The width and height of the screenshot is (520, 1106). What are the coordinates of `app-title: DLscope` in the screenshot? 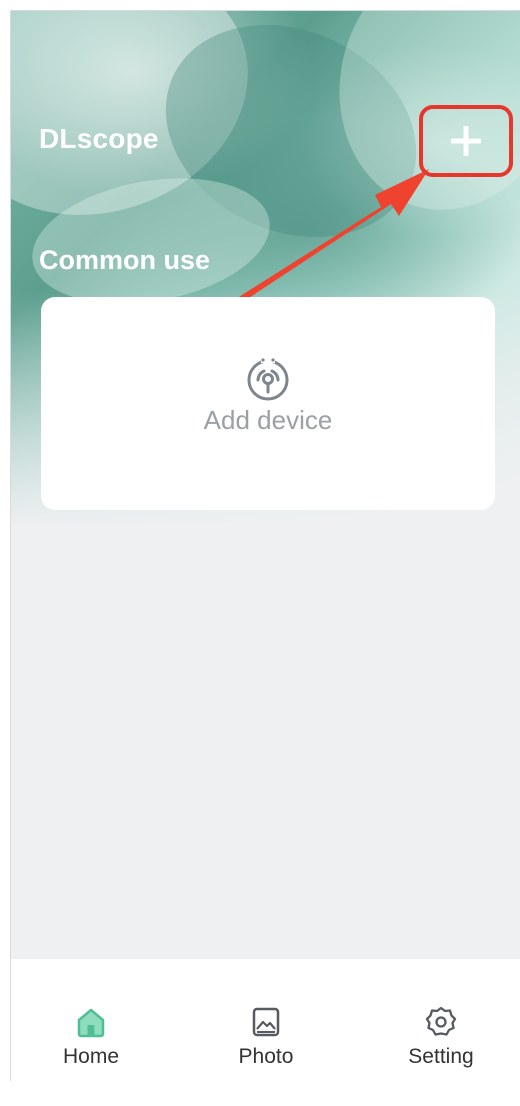 It's located at (99, 138).